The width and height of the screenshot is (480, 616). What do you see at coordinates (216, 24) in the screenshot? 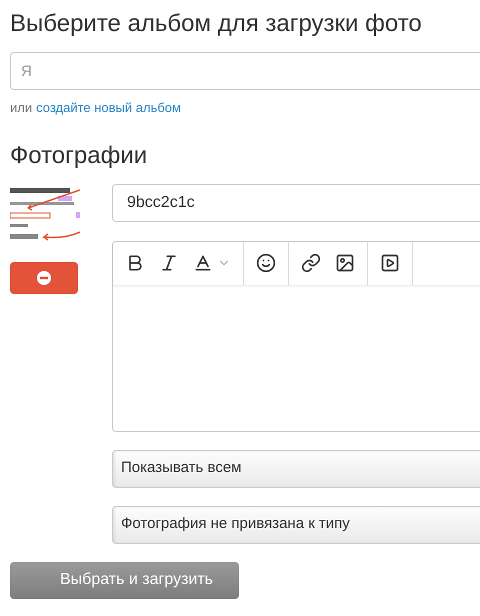
I see `page-title: Выберите альбом для загрузки фото` at bounding box center [216, 24].